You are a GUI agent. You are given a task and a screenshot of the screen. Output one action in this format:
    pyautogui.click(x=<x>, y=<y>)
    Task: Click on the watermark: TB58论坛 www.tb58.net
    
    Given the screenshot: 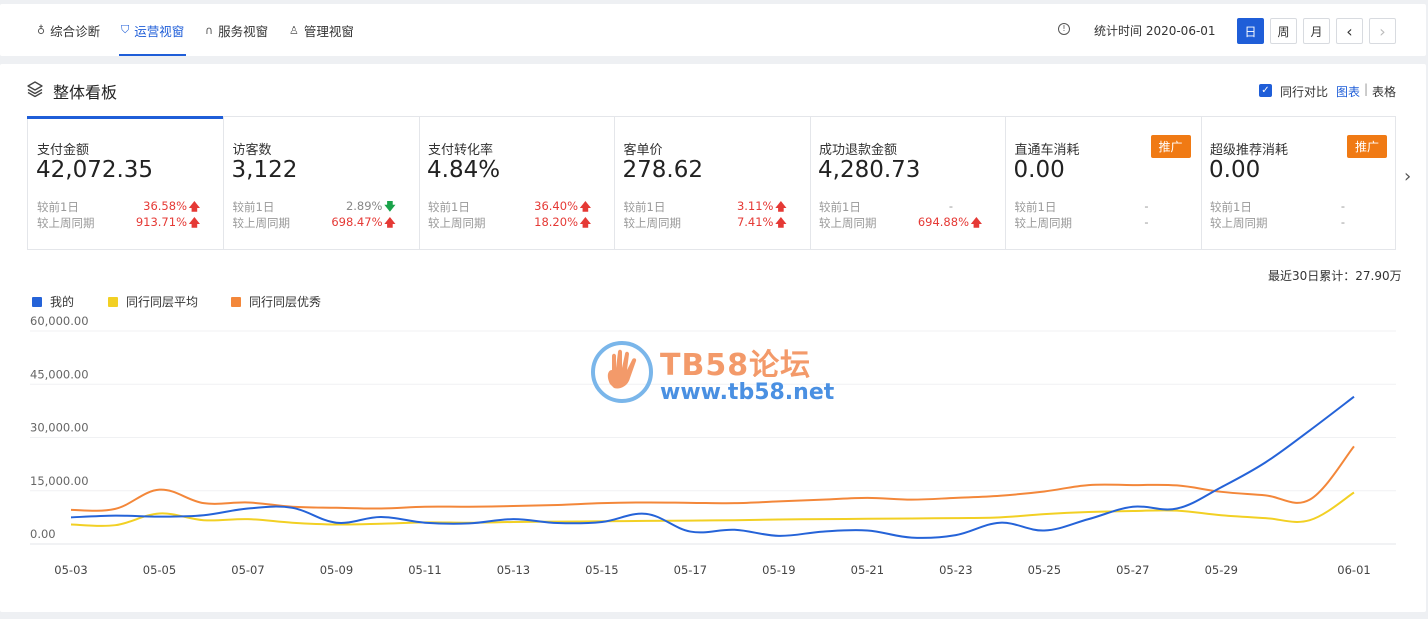 What is the action you would take?
    pyautogui.click(x=720, y=375)
    